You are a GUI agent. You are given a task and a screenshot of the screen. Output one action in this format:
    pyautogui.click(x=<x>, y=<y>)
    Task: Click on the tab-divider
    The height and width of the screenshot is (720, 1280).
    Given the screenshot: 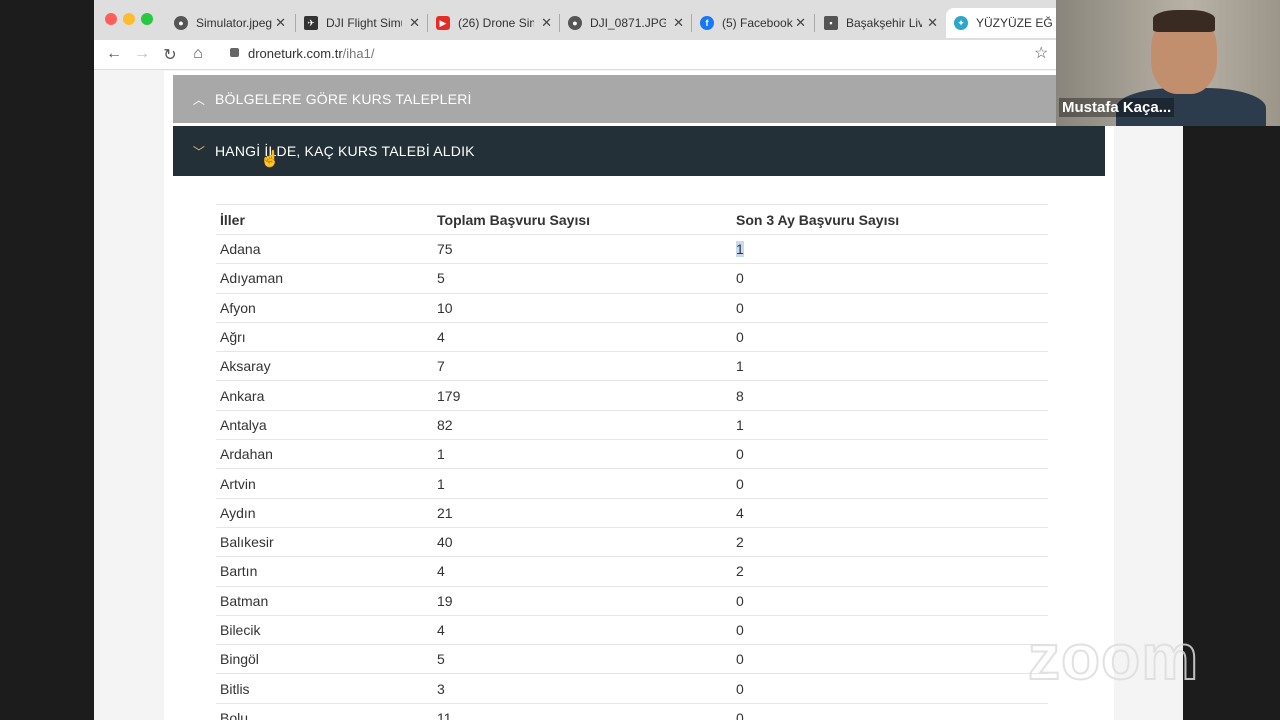 What is the action you would take?
    pyautogui.click(x=814, y=23)
    